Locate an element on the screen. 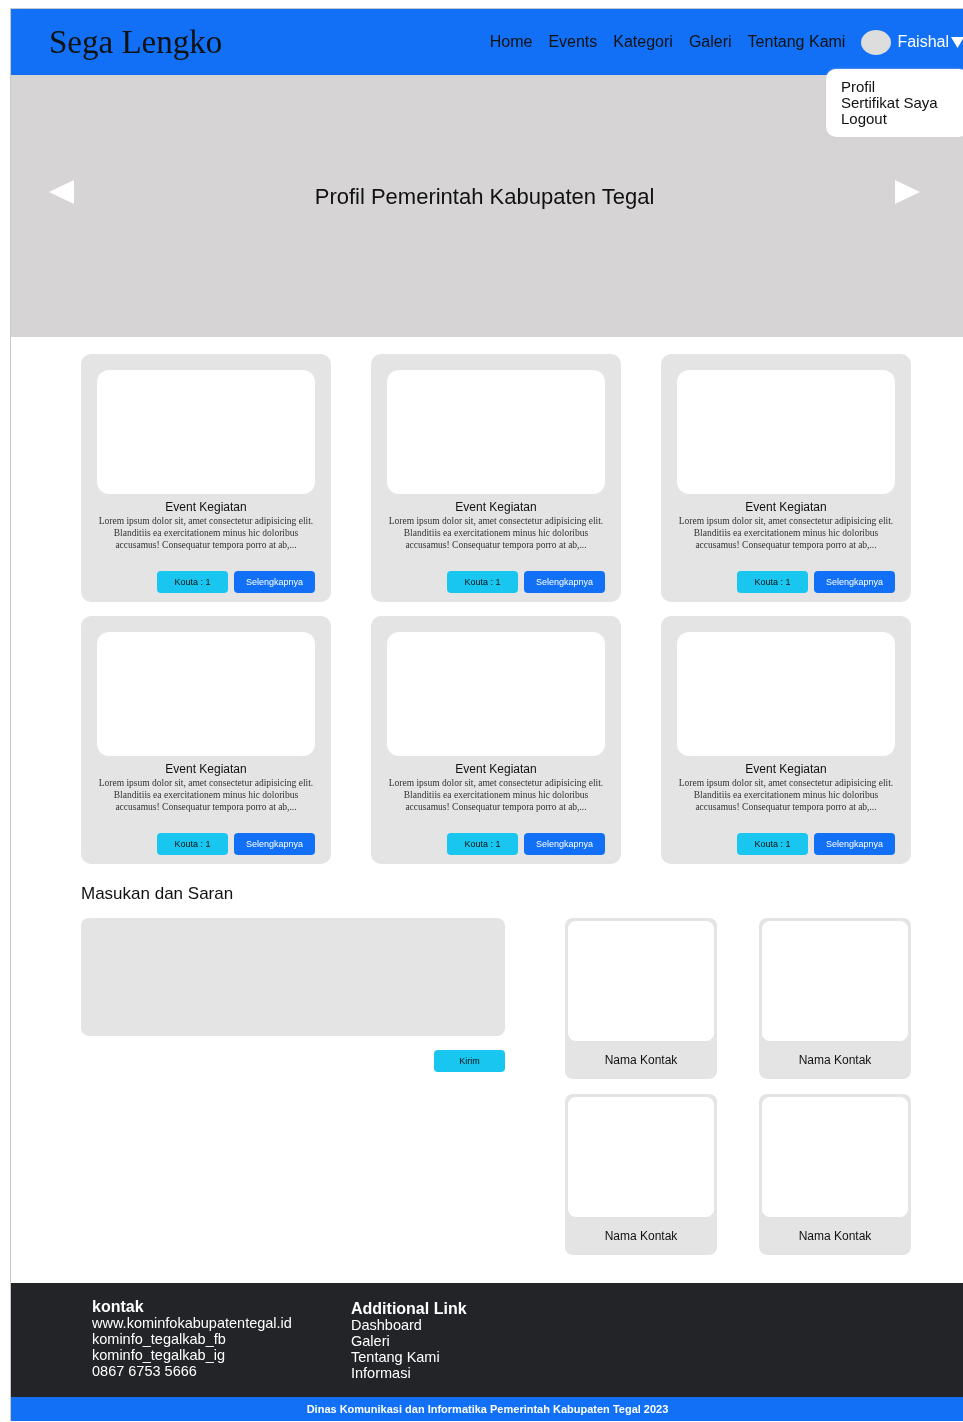  user-menu: Faishal is located at coordinates (930, 42).